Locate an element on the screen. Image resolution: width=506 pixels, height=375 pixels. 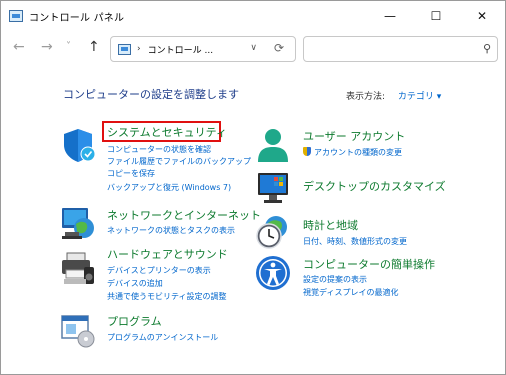
control-panel-icon is located at coordinates (16, 16).